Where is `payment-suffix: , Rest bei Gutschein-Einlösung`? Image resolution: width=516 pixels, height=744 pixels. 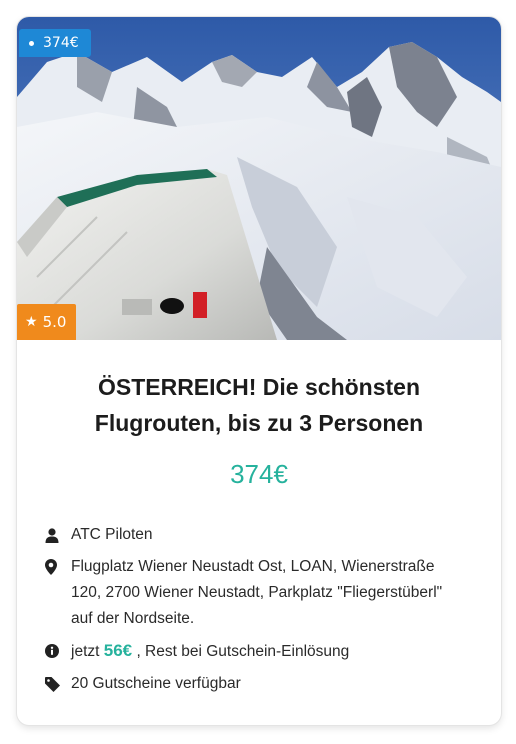
payment-suffix: , Rest bei Gutschein-Einlösung is located at coordinates (243, 651).